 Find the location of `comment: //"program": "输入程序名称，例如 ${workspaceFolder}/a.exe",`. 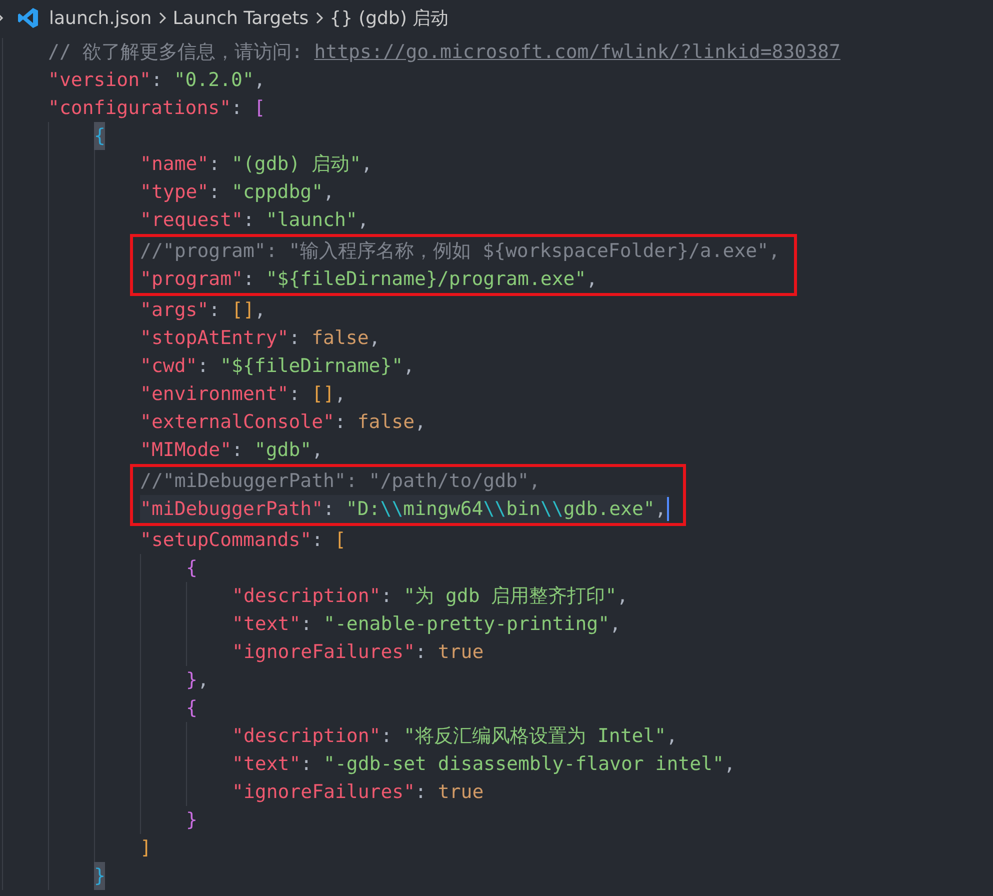

comment: //"program": "输入程序名称，例如 ${workspaceFolder}/a.exe", is located at coordinates (460, 251).